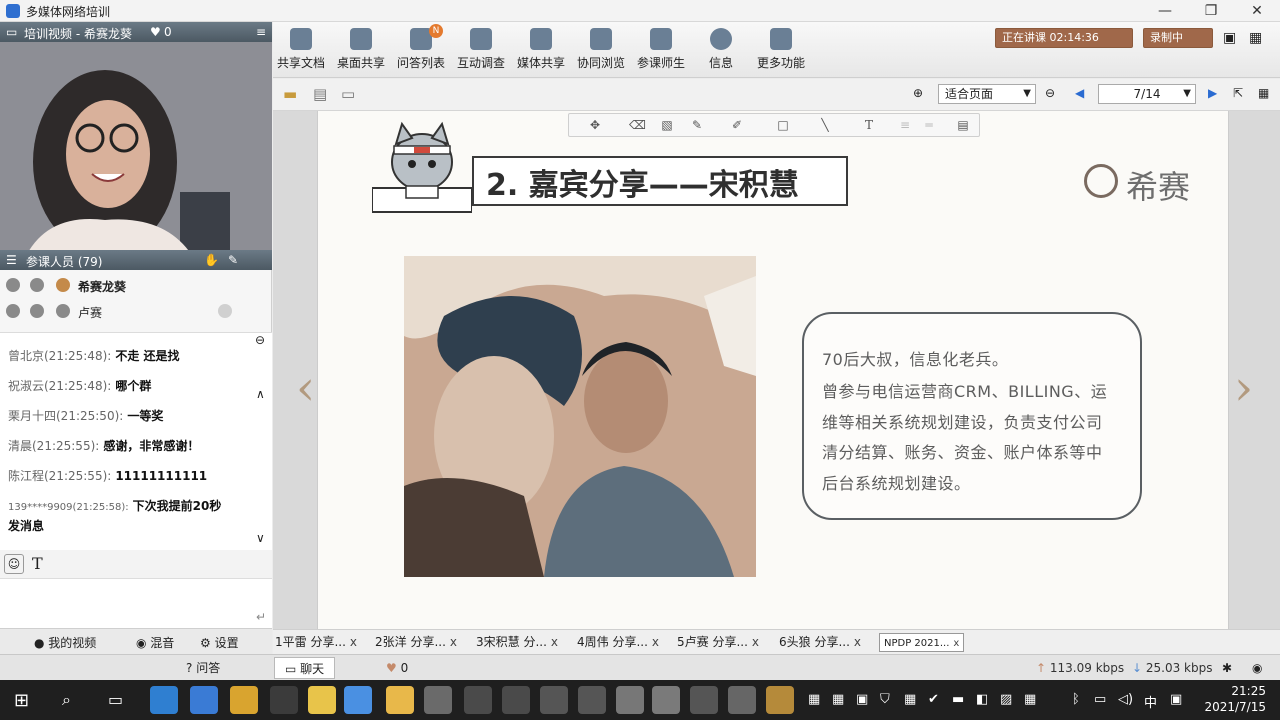  What do you see at coordinates (361, 49) in the screenshot?
I see `desktop-share-button: 桌面共享` at bounding box center [361, 49].